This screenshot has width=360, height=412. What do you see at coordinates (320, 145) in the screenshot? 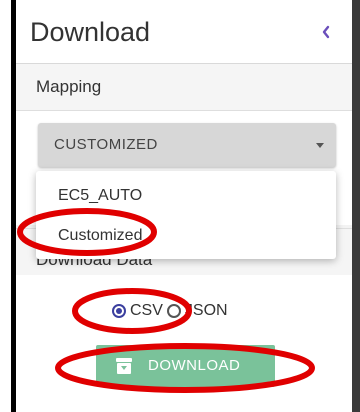
I see `caret-down-icon` at bounding box center [320, 145].